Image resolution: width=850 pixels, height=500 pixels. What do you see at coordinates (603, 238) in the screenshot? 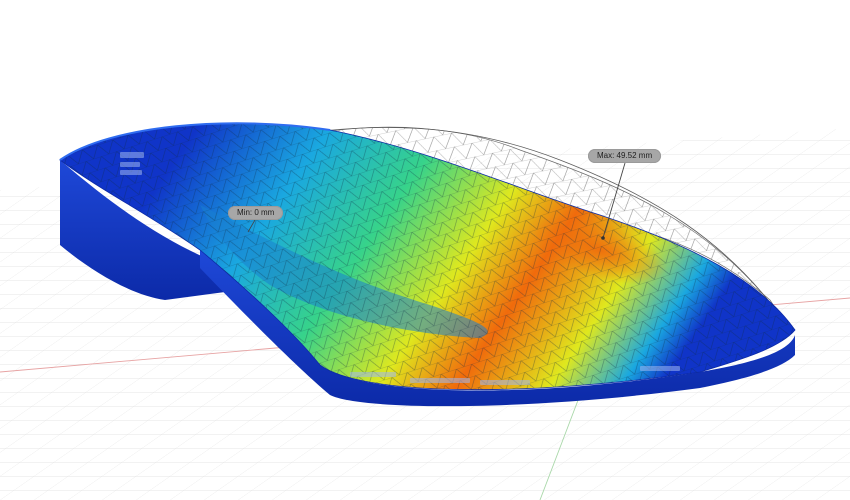
I see `max-probe-point` at bounding box center [603, 238].